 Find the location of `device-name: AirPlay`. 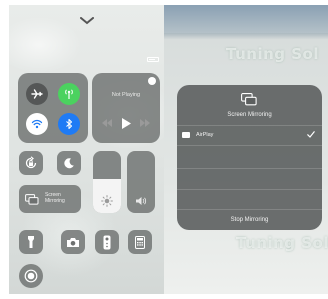

device-name: AirPlay is located at coordinates (205, 135).